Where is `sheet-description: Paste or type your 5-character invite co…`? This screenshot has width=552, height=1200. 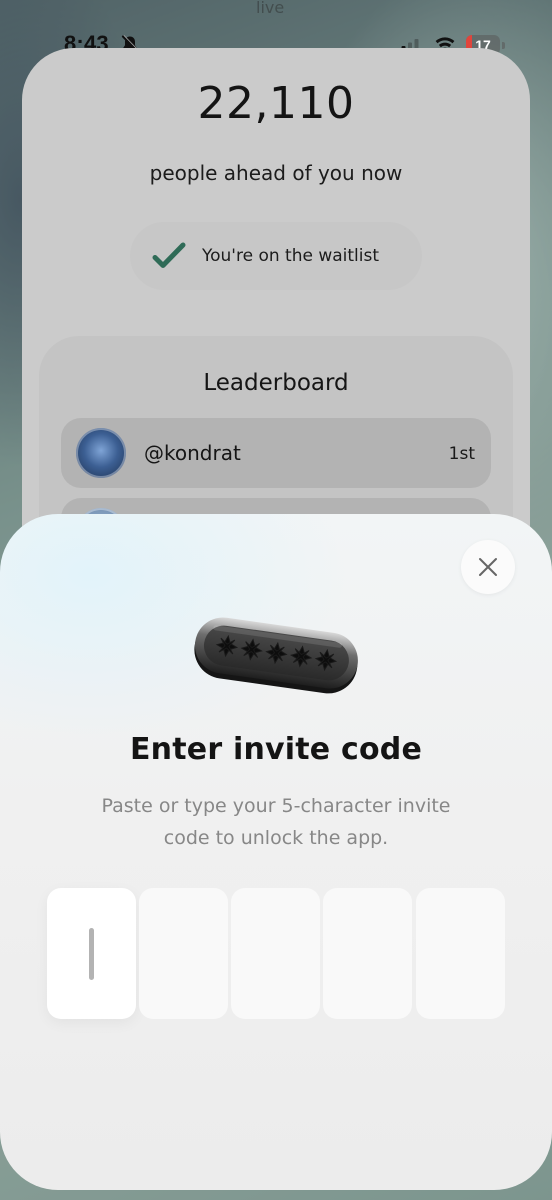
sheet-description: Paste or type your 5-character invite co… is located at coordinates (276, 822).